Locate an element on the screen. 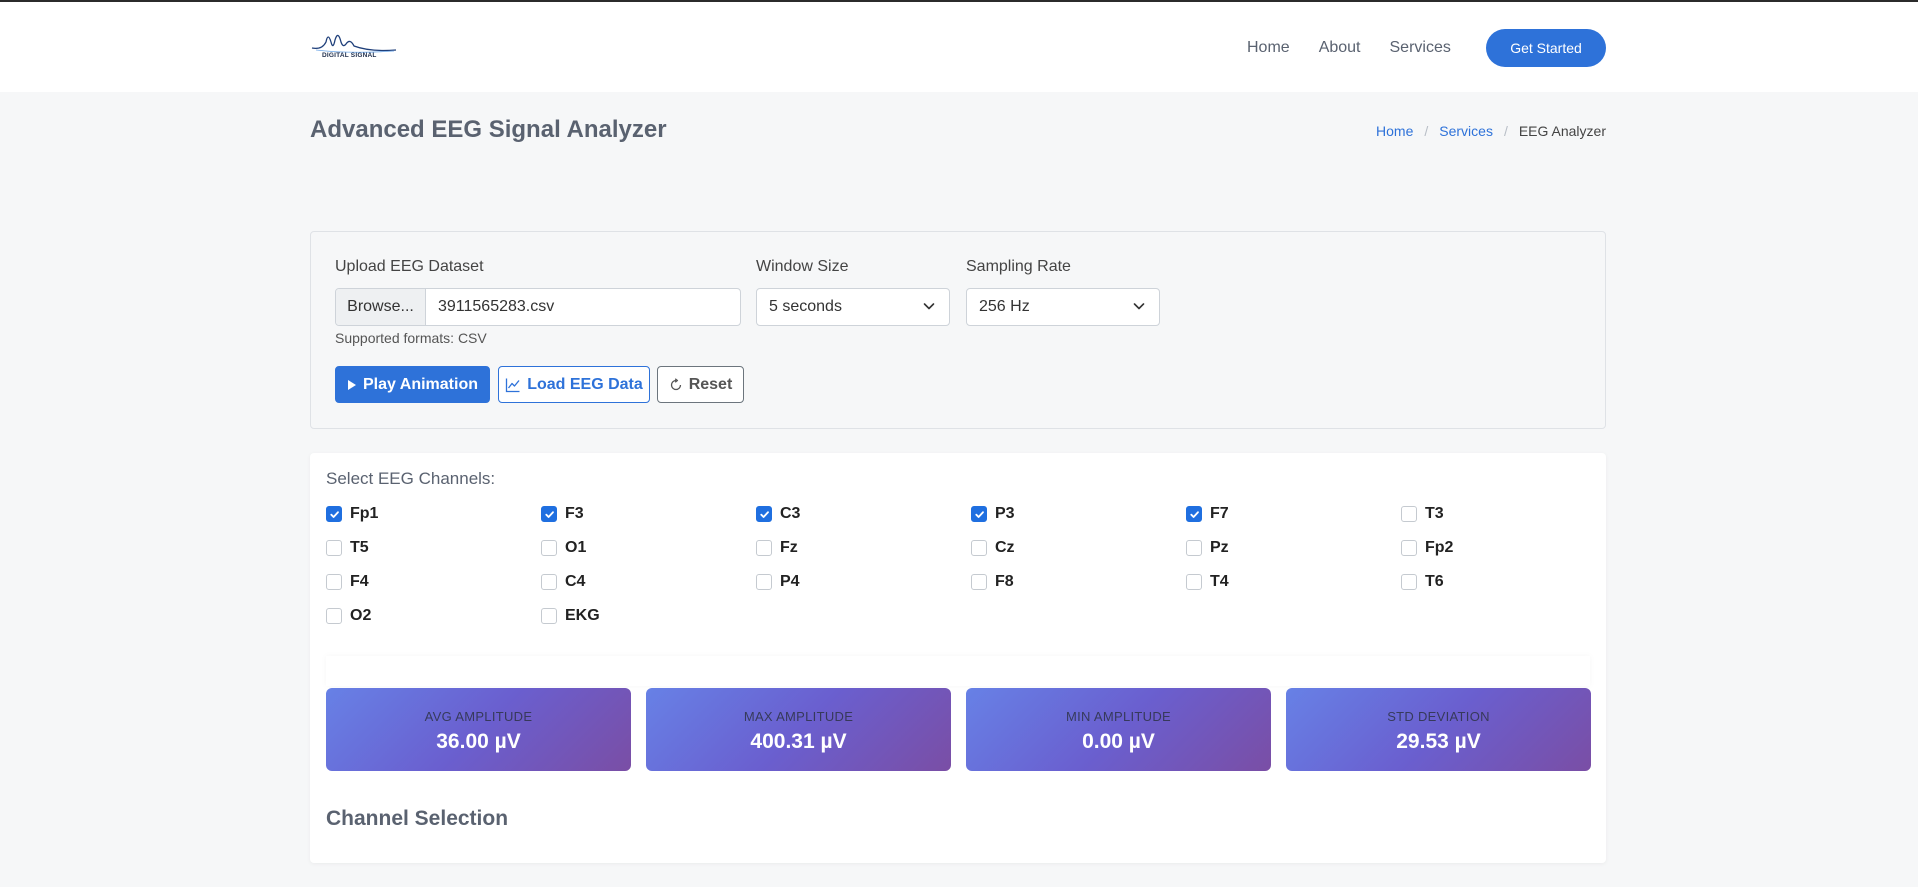  sampling-rate-value: 256 Hz is located at coordinates (1004, 306).